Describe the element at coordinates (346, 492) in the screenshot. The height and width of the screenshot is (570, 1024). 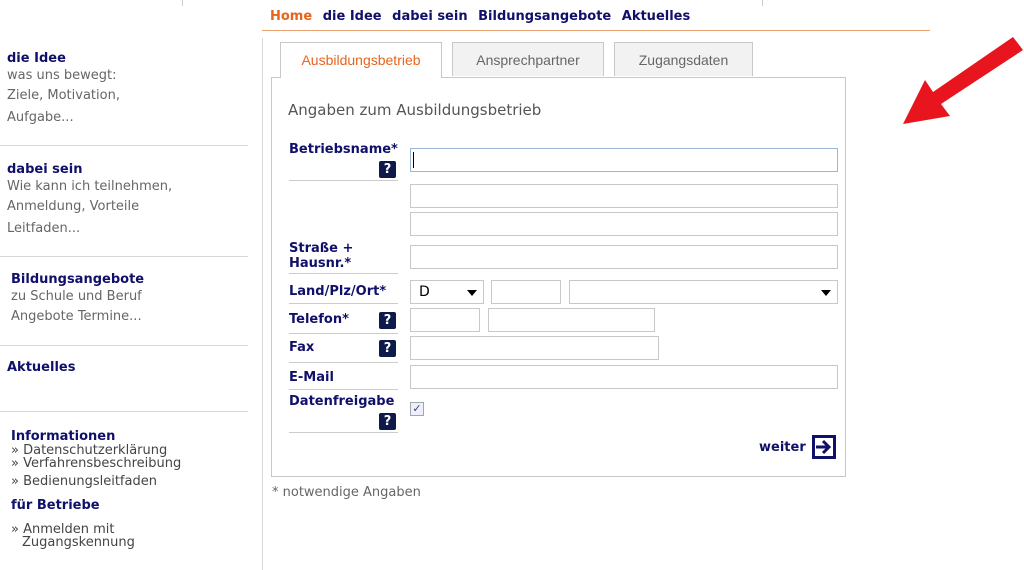
I see `required-footnote: * notwendige Angaben` at that location.